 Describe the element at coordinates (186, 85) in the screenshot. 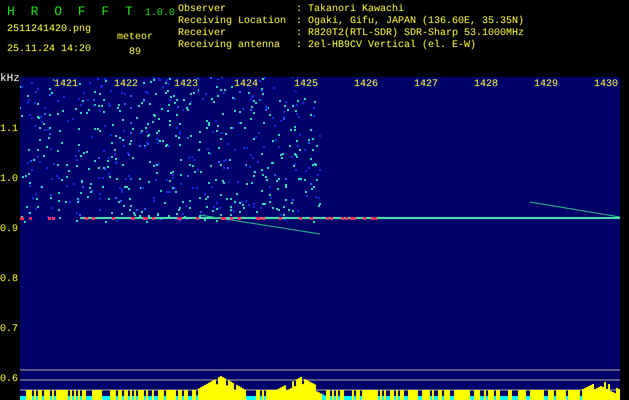

I see `x-axis-label: 1423` at that location.